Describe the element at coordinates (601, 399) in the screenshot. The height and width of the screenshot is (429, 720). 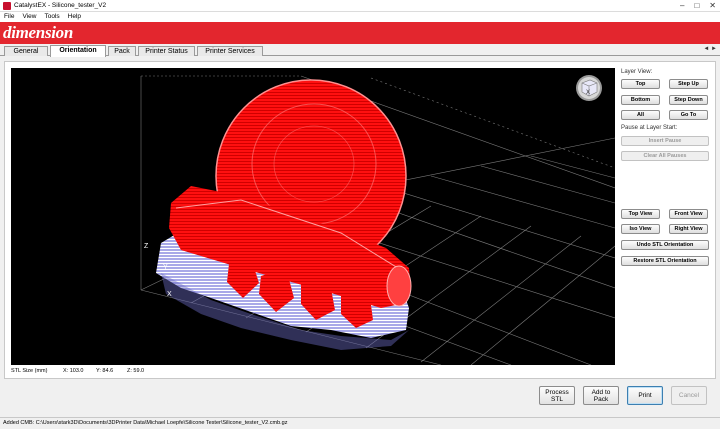
I see `add-to-pack-label-2: Pack` at that location.